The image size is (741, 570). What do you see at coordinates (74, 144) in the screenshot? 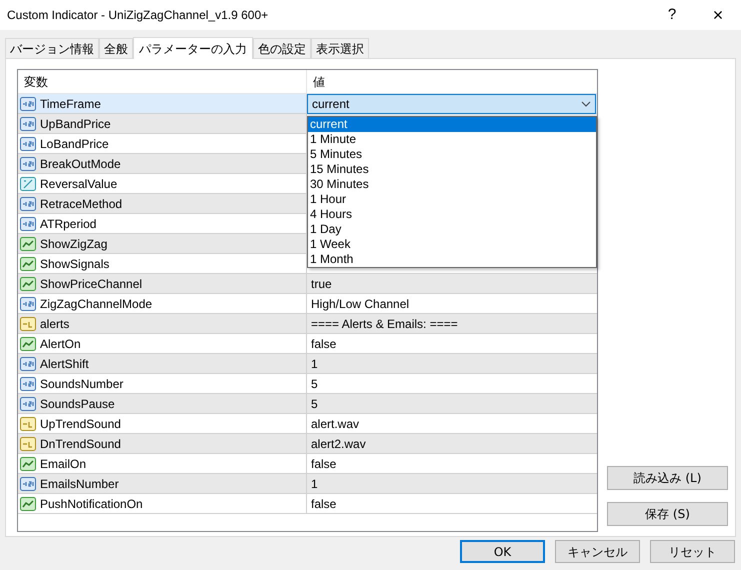
I see `parameter-name: LoBandPrice` at bounding box center [74, 144].